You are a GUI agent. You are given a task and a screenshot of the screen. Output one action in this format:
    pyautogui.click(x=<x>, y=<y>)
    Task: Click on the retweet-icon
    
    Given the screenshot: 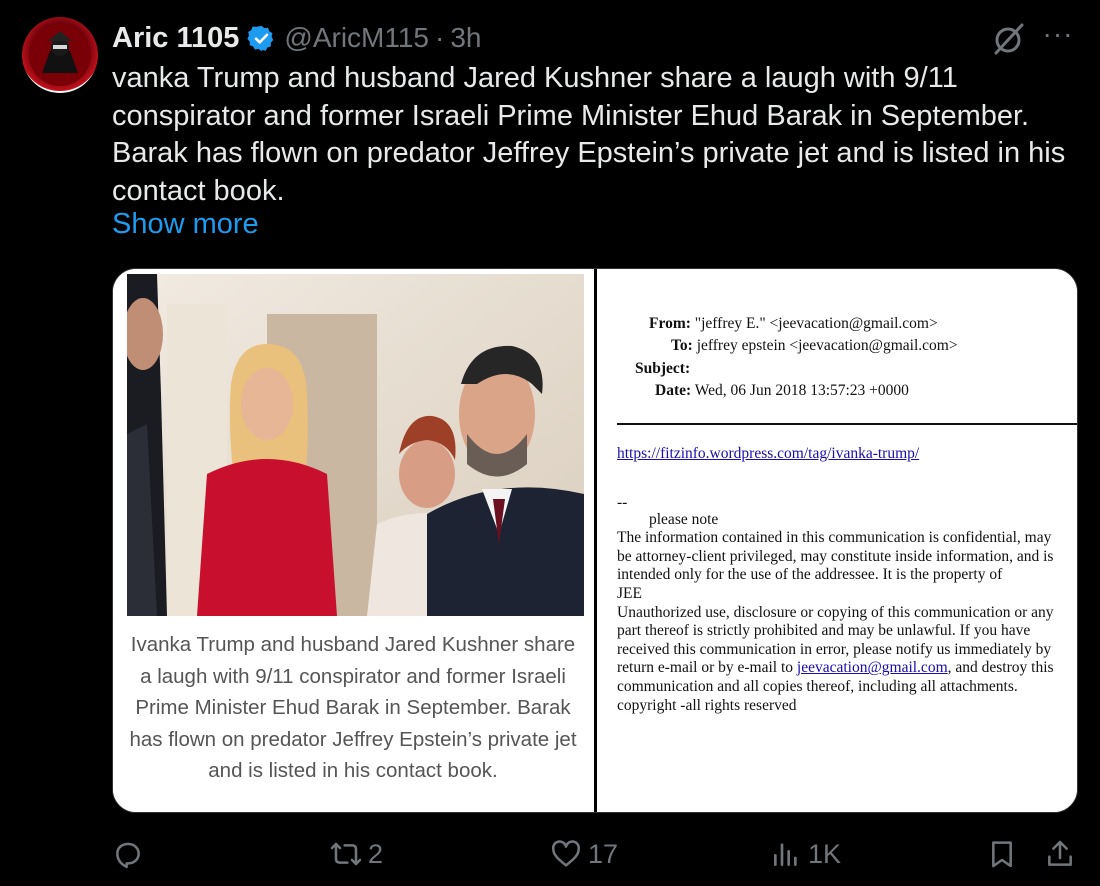 What is the action you would take?
    pyautogui.click(x=346, y=854)
    